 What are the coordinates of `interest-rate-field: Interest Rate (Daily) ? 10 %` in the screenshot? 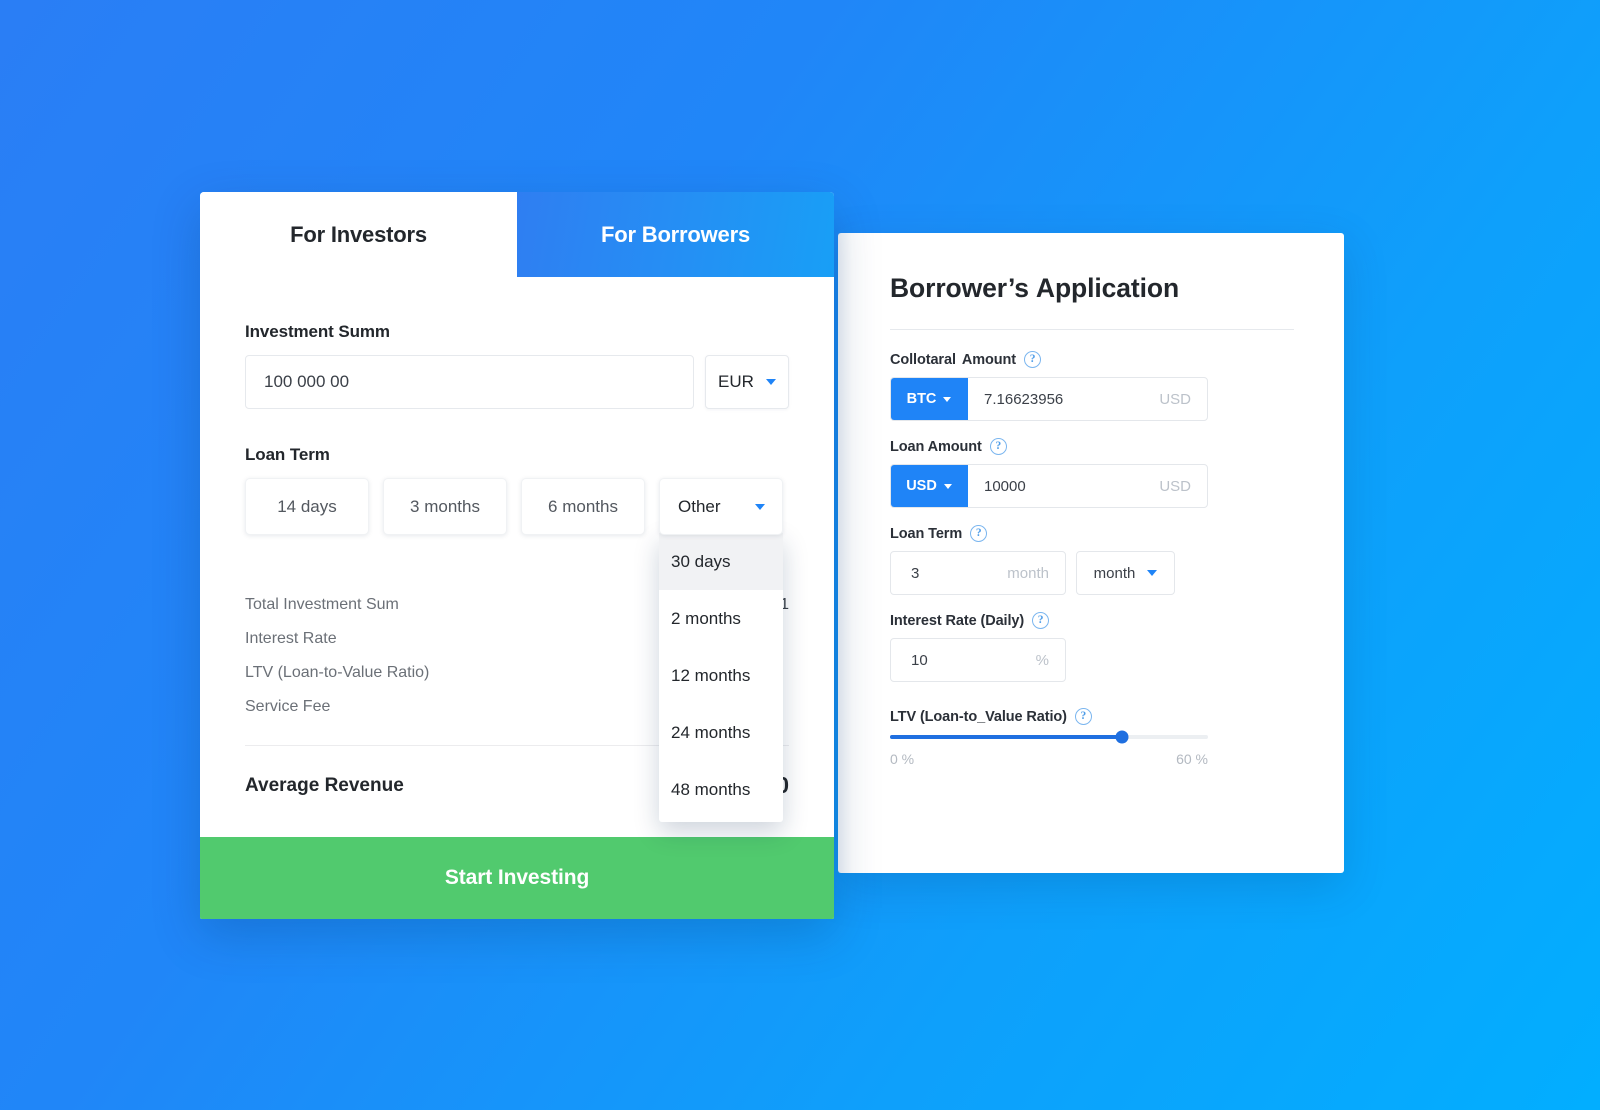 It's located at (1092, 647).